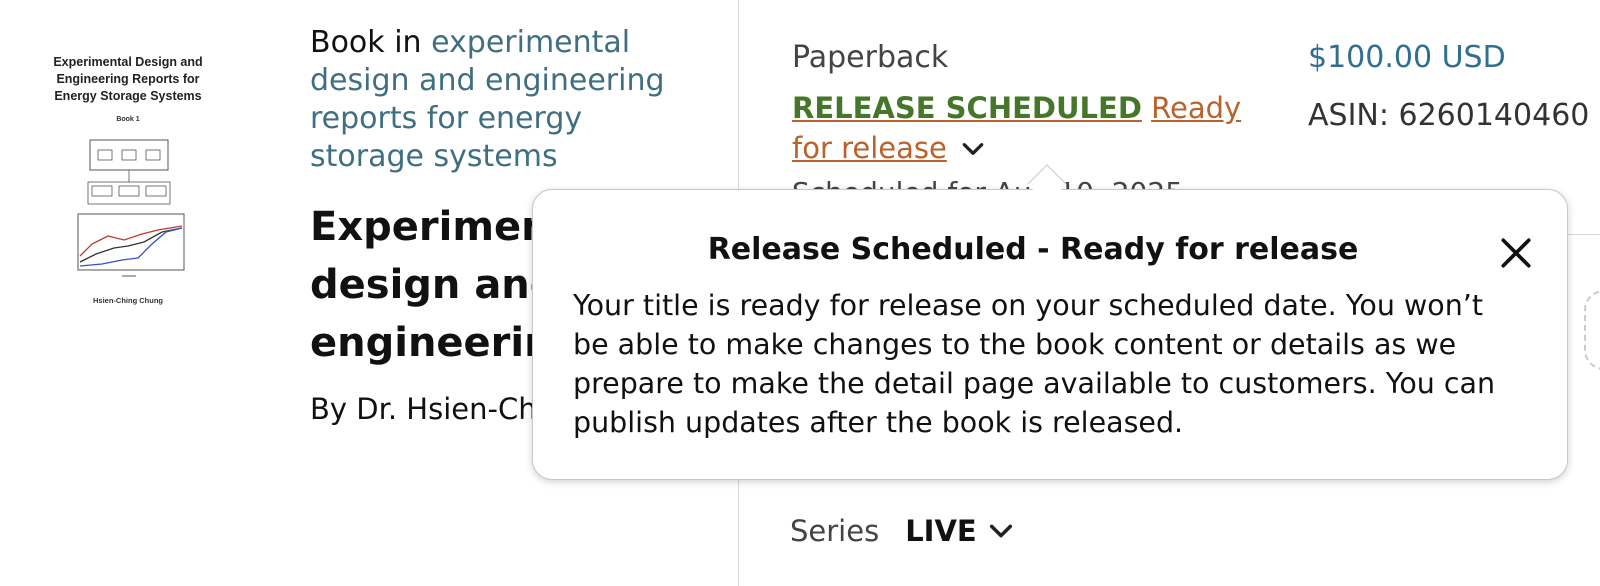  Describe the element at coordinates (902, 531) in the screenshot. I see `series-row: Series LIVE` at that location.